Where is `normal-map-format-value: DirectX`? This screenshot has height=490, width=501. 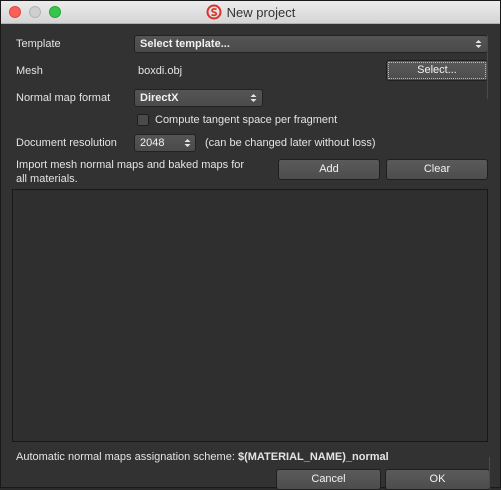 normal-map-format-value: DirectX is located at coordinates (159, 98).